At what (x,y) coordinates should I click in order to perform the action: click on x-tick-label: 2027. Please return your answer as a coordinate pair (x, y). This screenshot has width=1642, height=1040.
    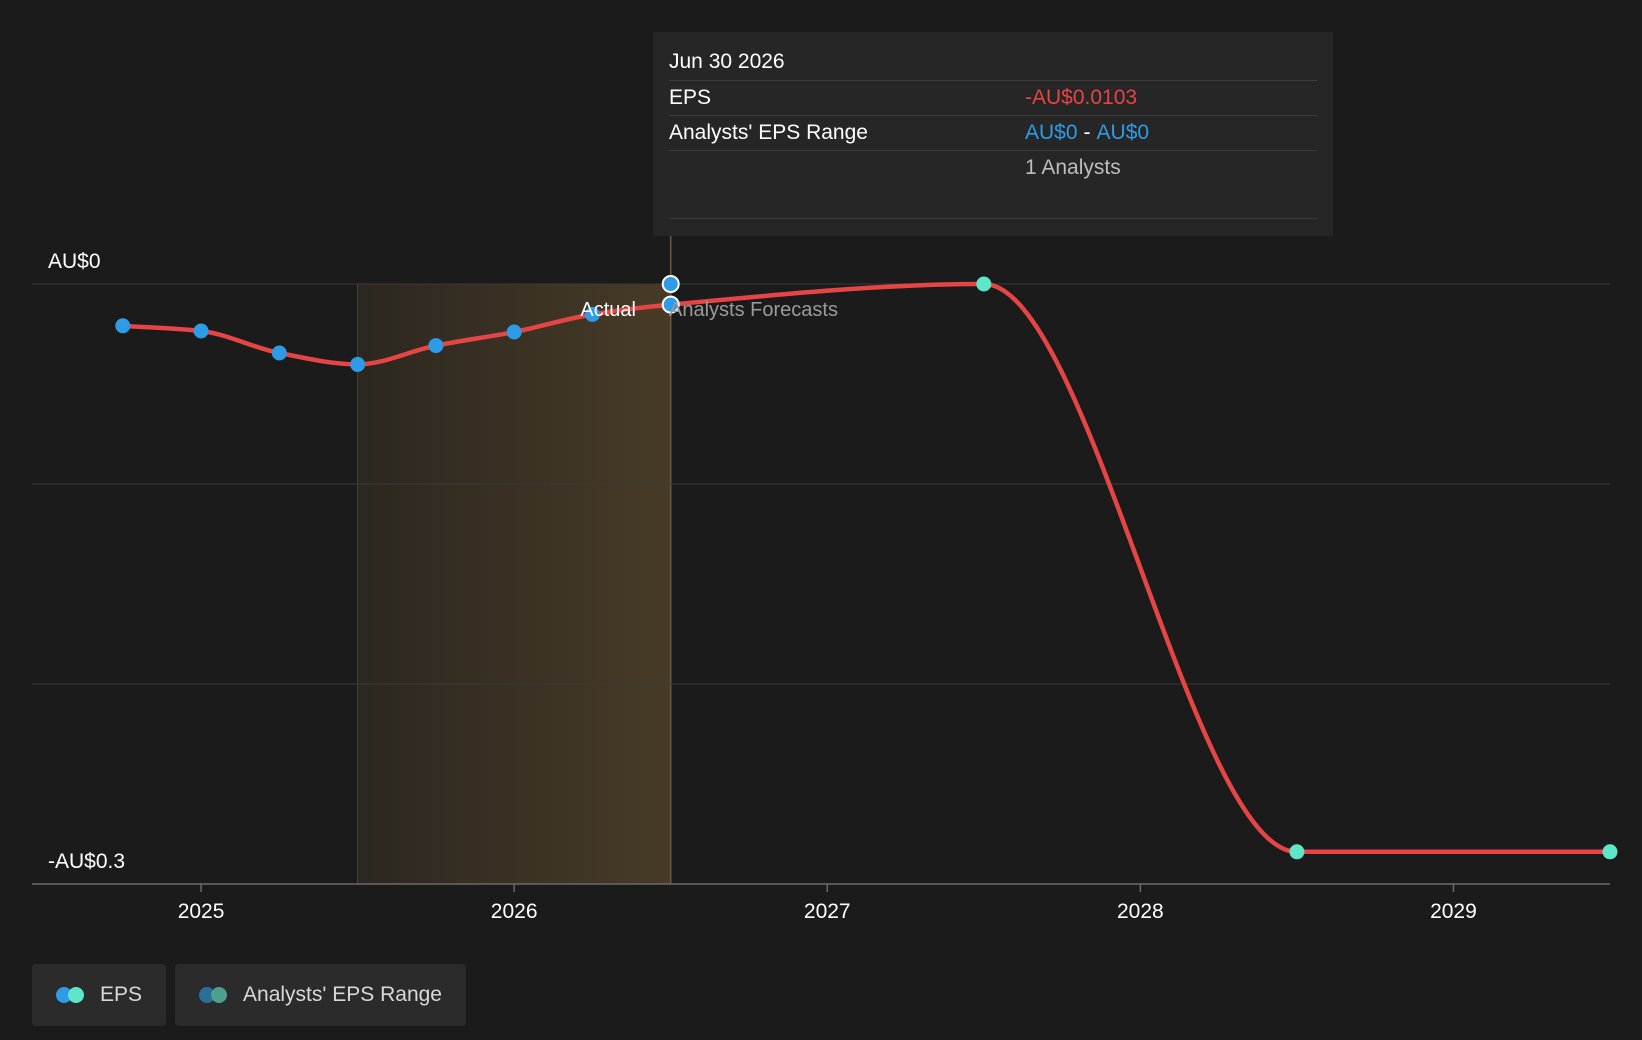
    Looking at the image, I should click on (827, 911).